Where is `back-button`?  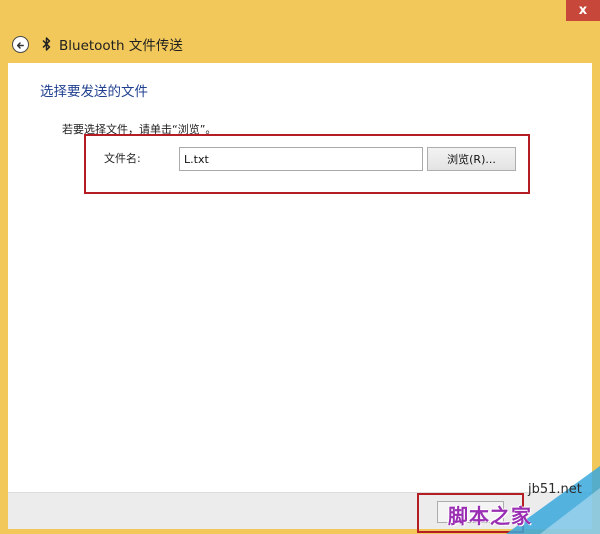
back-button is located at coordinates (20, 44).